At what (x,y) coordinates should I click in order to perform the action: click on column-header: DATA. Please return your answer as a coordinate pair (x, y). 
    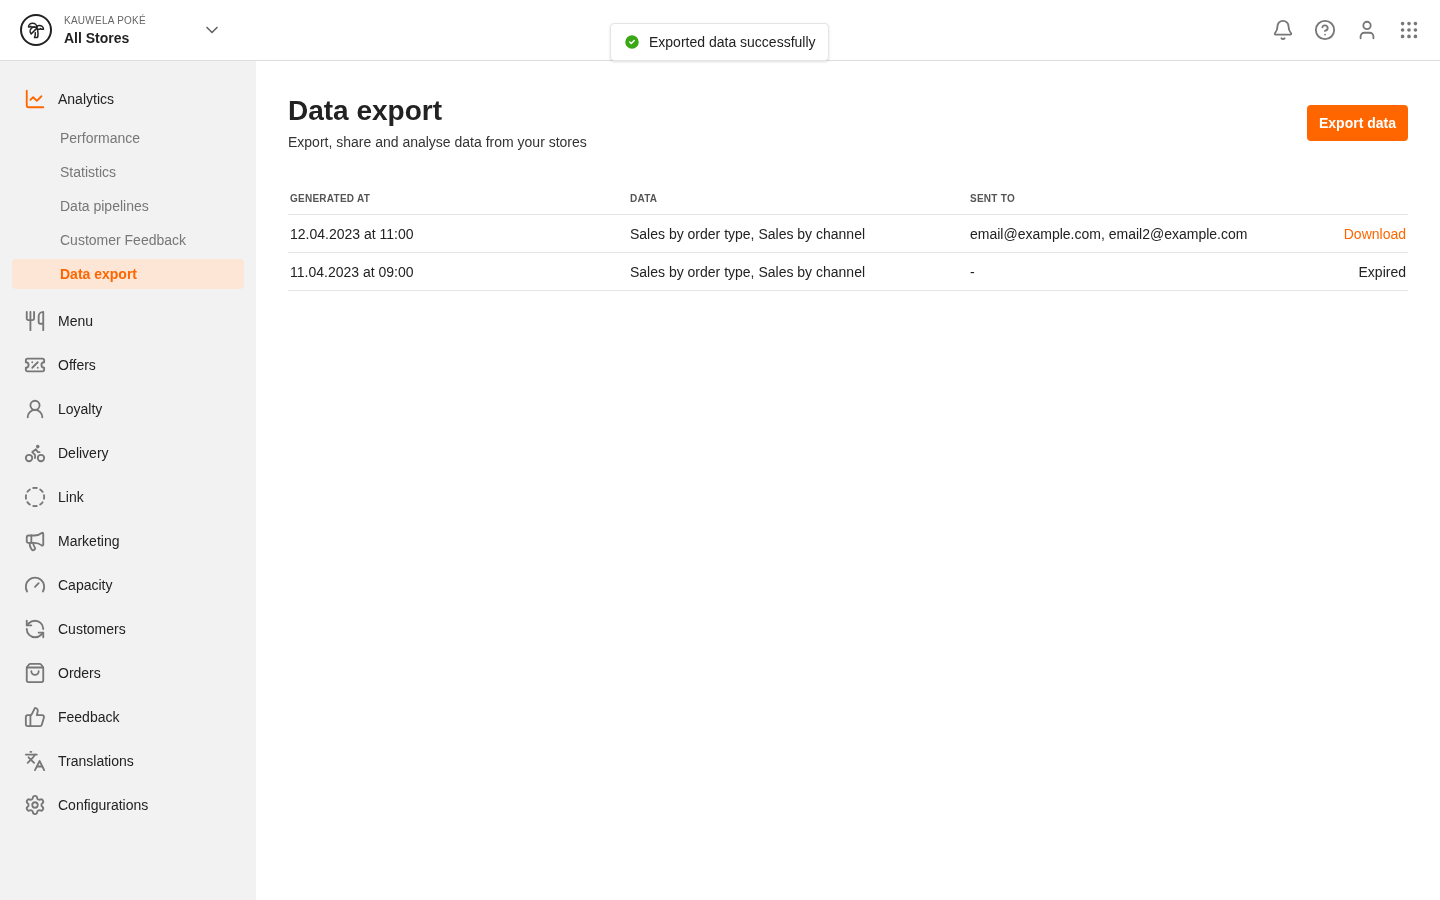
    Looking at the image, I should click on (798, 199).